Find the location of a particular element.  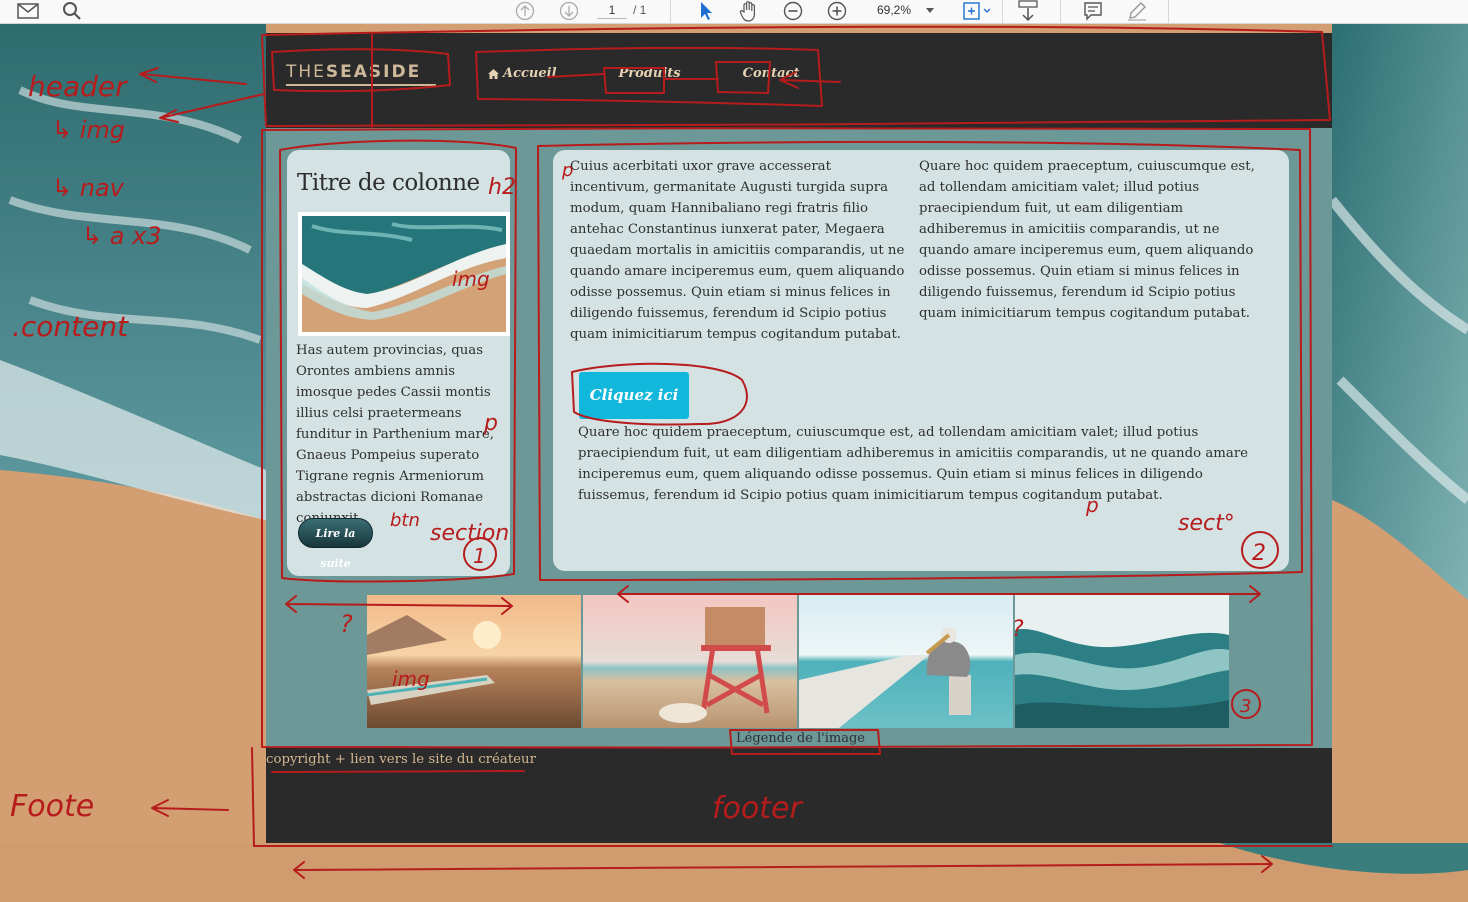

home-icon is located at coordinates (493, 73).